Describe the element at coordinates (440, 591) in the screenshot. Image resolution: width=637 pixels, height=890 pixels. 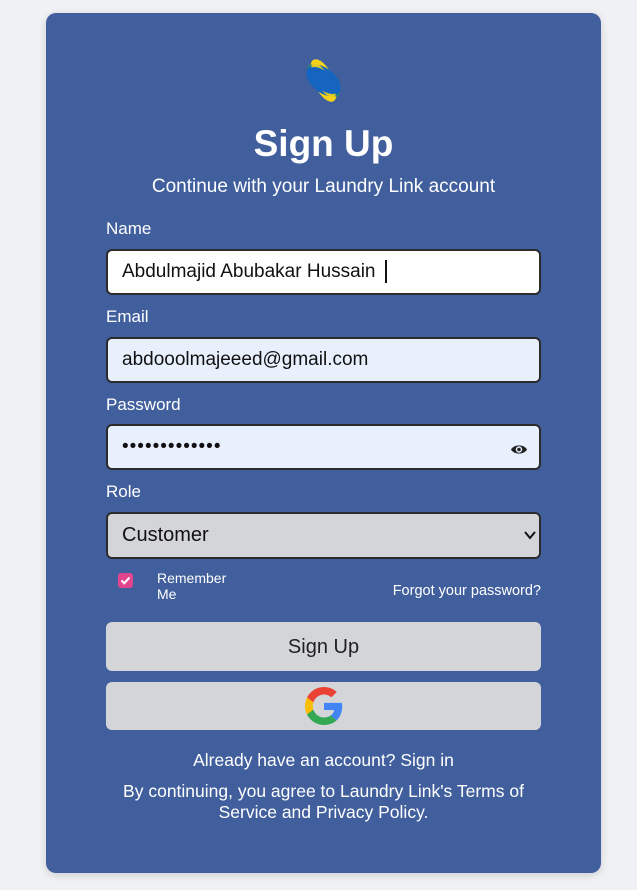
I see `forgot-password-link: Forgot your password?` at that location.